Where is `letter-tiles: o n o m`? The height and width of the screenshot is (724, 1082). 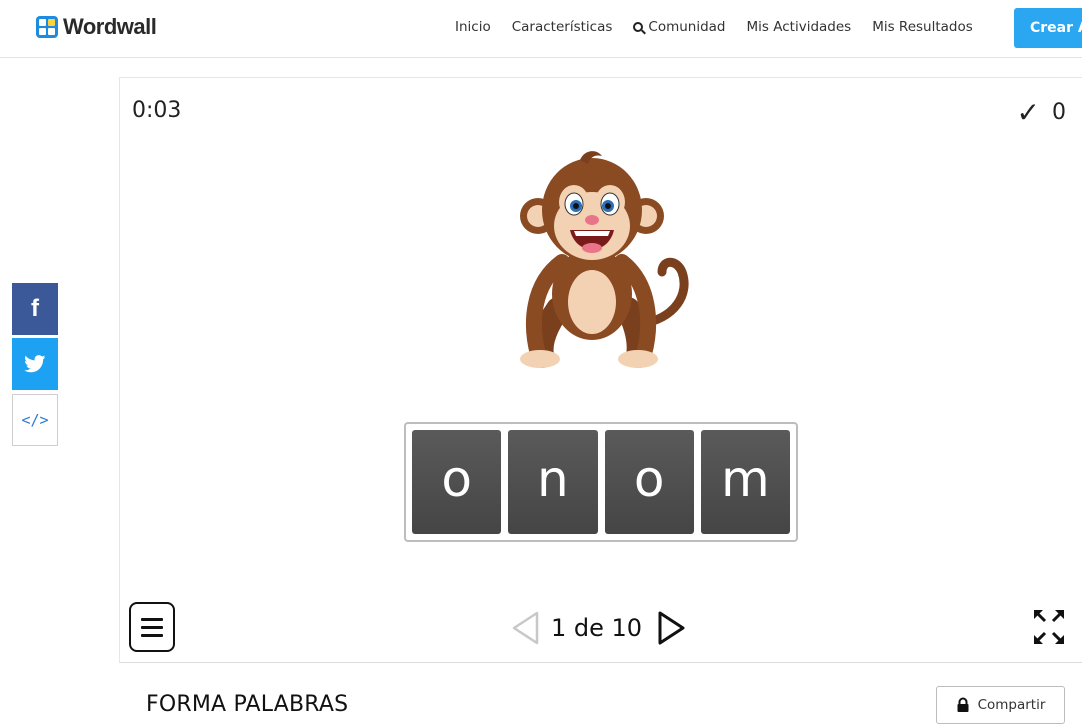 letter-tiles: o n o m is located at coordinates (601, 482).